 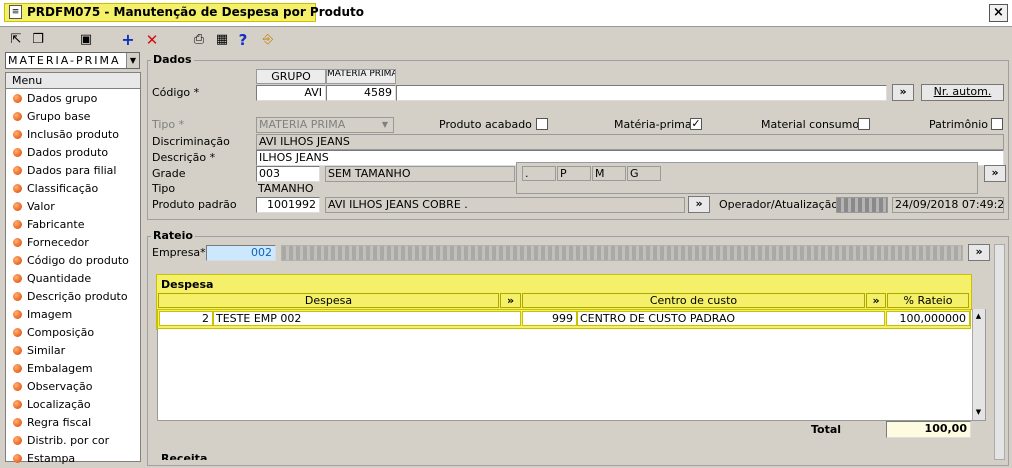 What do you see at coordinates (693, 300) in the screenshot?
I see `centro-col-header: Centro de custo` at bounding box center [693, 300].